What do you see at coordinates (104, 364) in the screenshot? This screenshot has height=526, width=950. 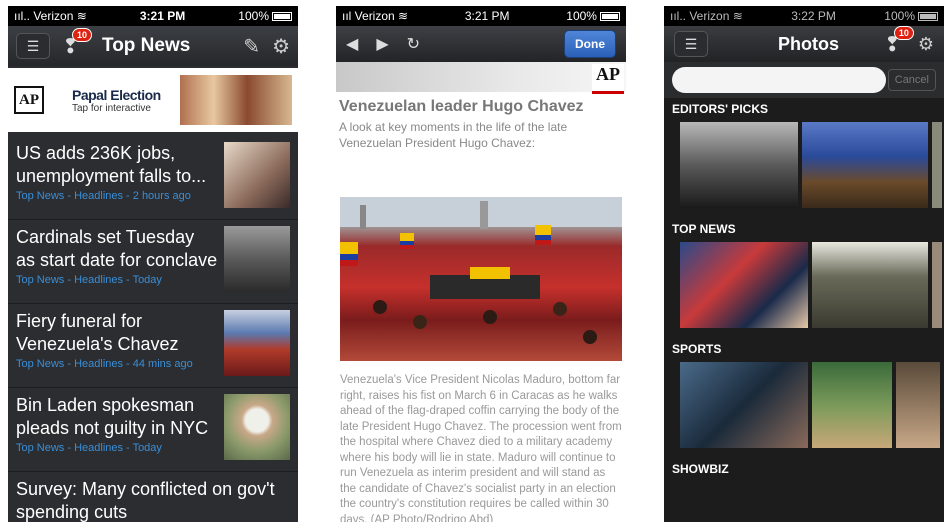 I see `story-meta: Top News - Headlines - 44 mins ago` at bounding box center [104, 364].